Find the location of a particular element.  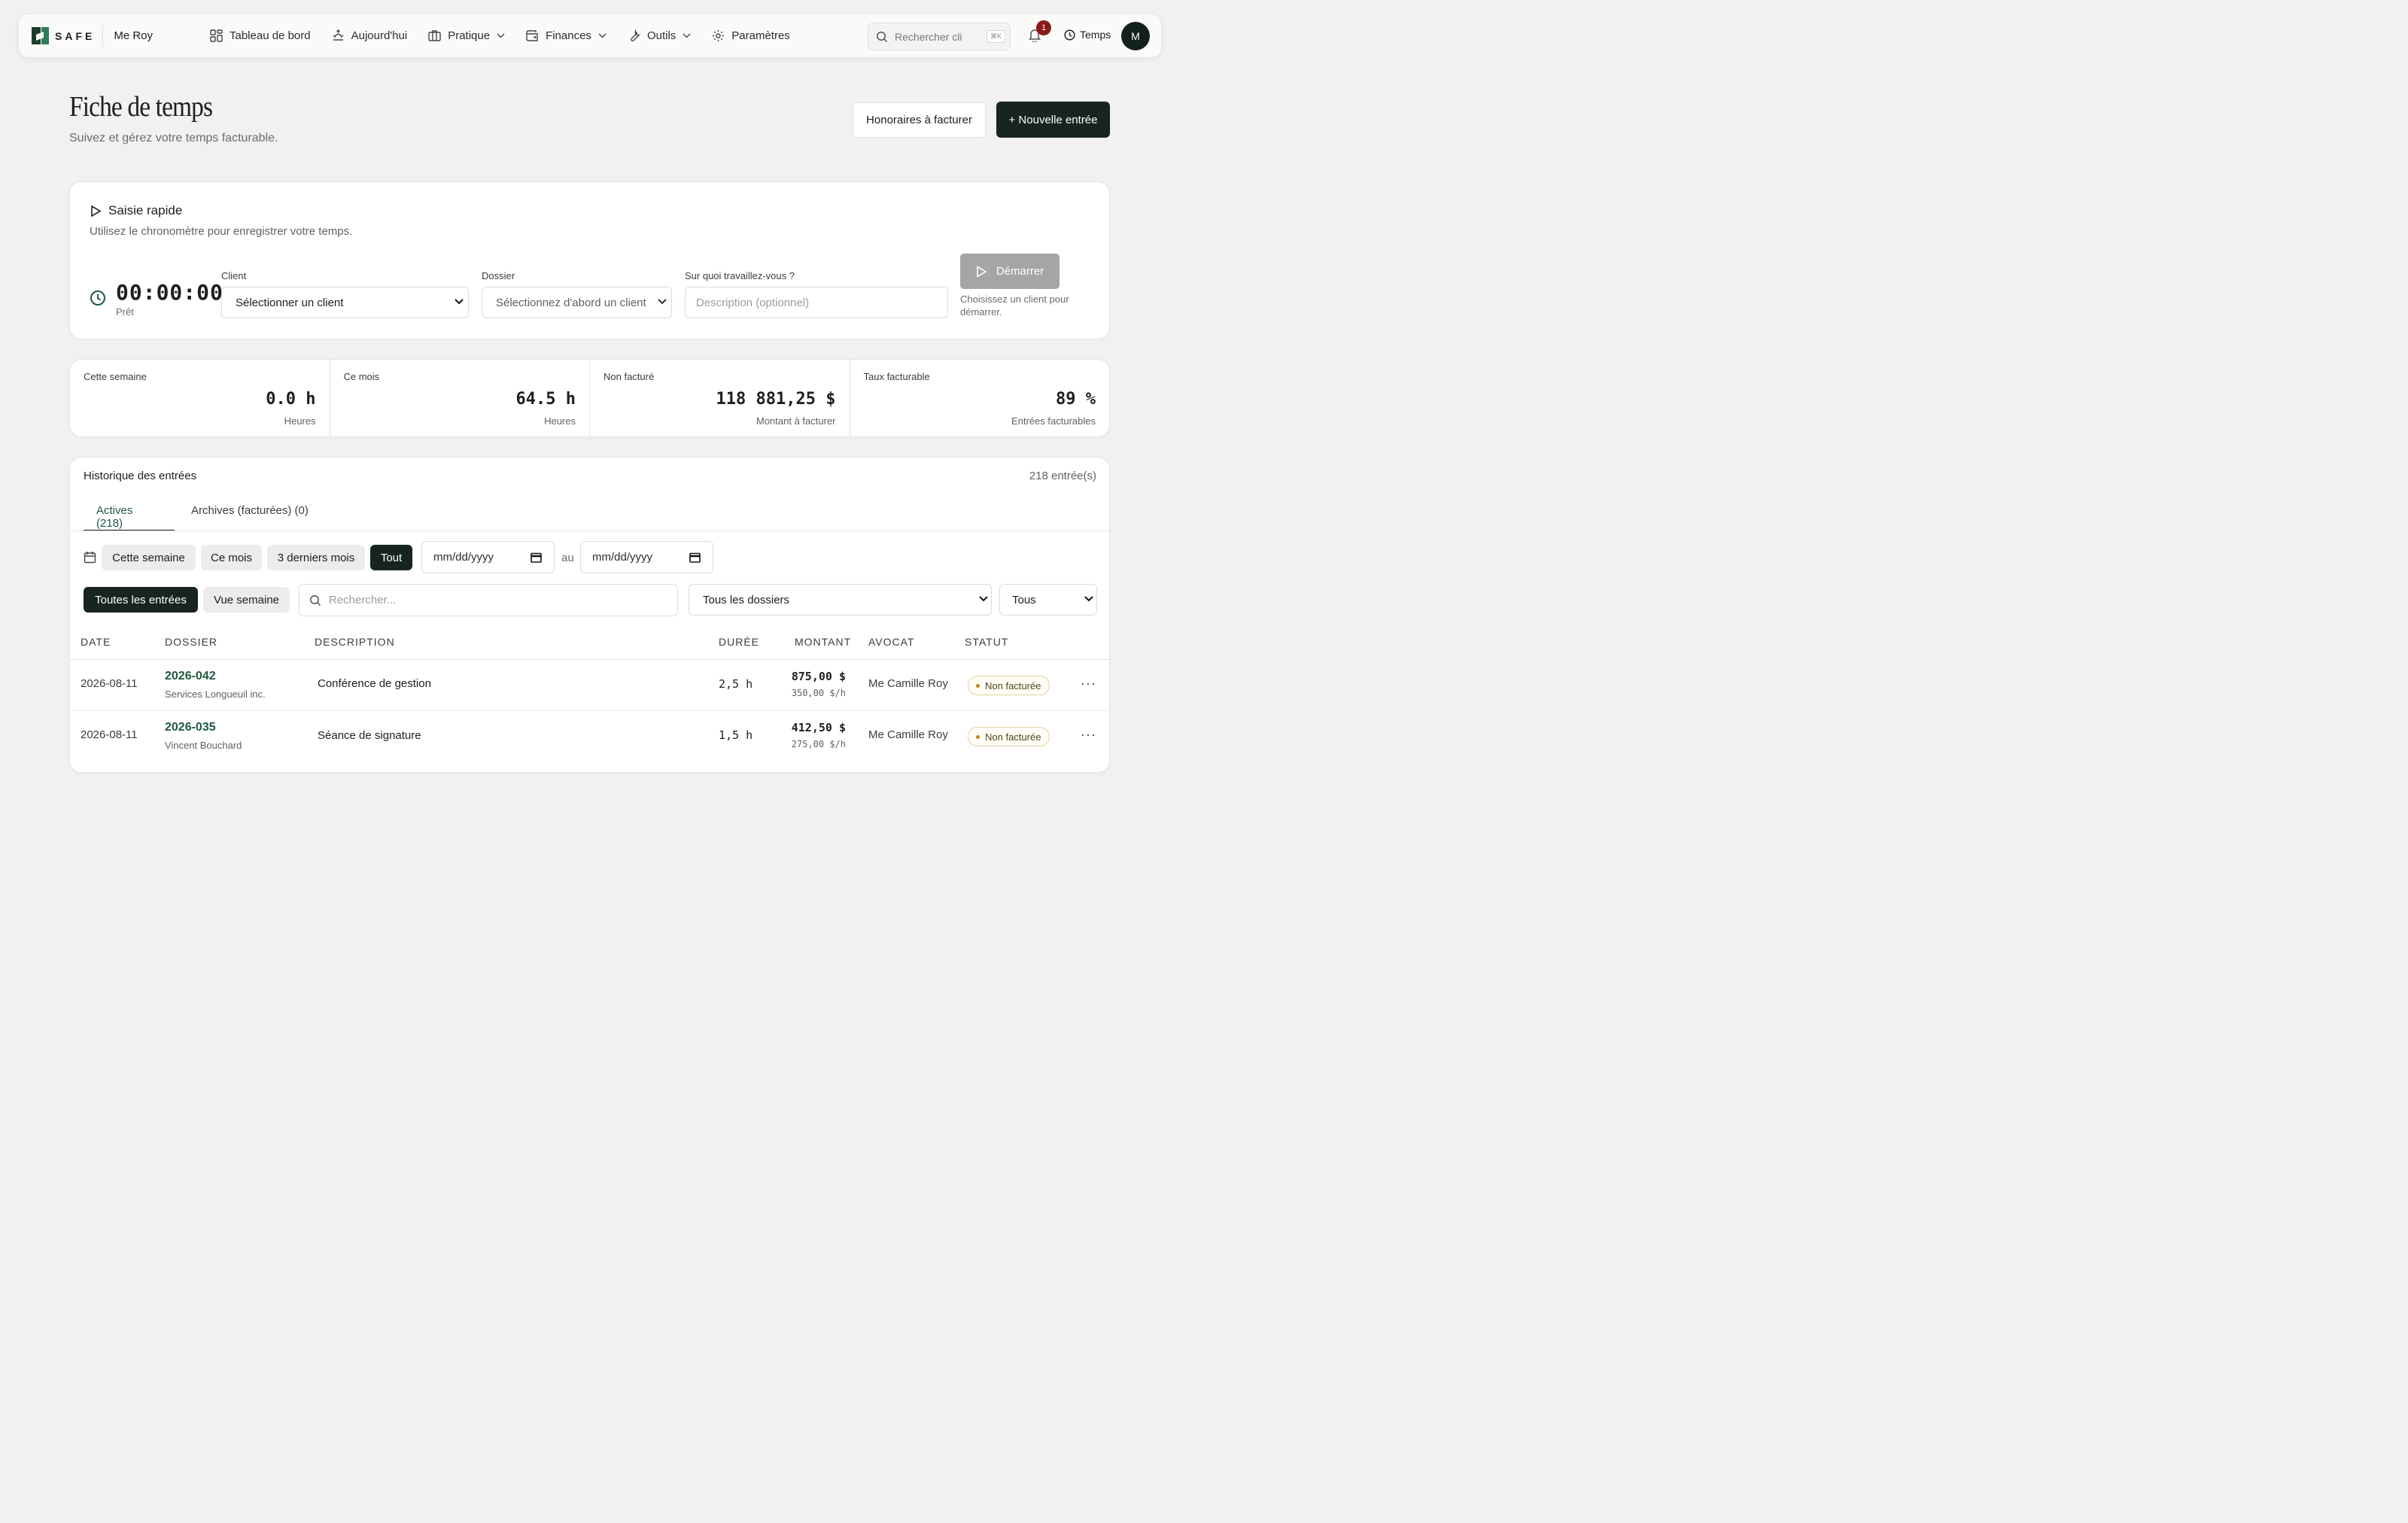

row-montant: 875,00 $ is located at coordinates (818, 676).